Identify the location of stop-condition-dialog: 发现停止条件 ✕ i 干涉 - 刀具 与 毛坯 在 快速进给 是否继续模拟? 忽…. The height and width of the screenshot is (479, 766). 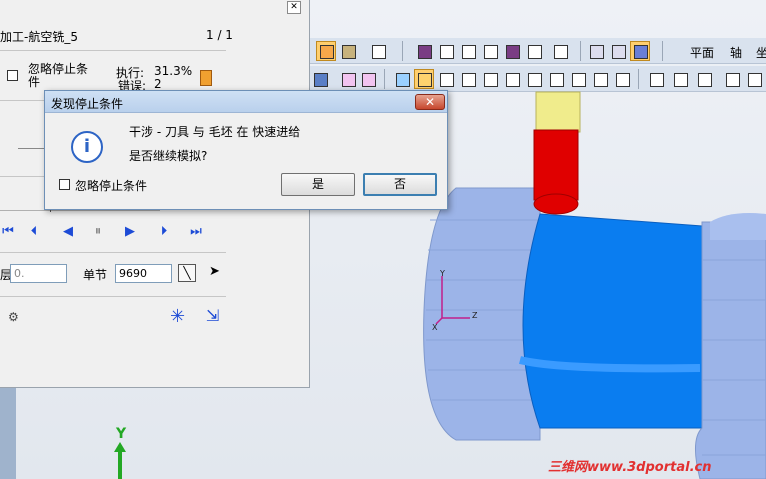
(246, 150).